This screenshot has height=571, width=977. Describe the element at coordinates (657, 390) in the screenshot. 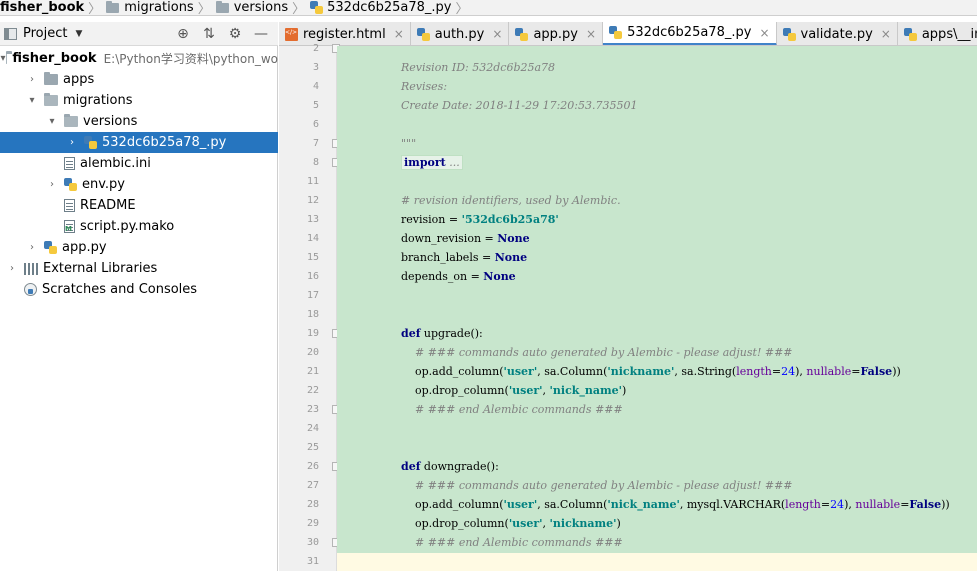

I see `code-line: op.drop_column('user', 'nick_name')` at that location.